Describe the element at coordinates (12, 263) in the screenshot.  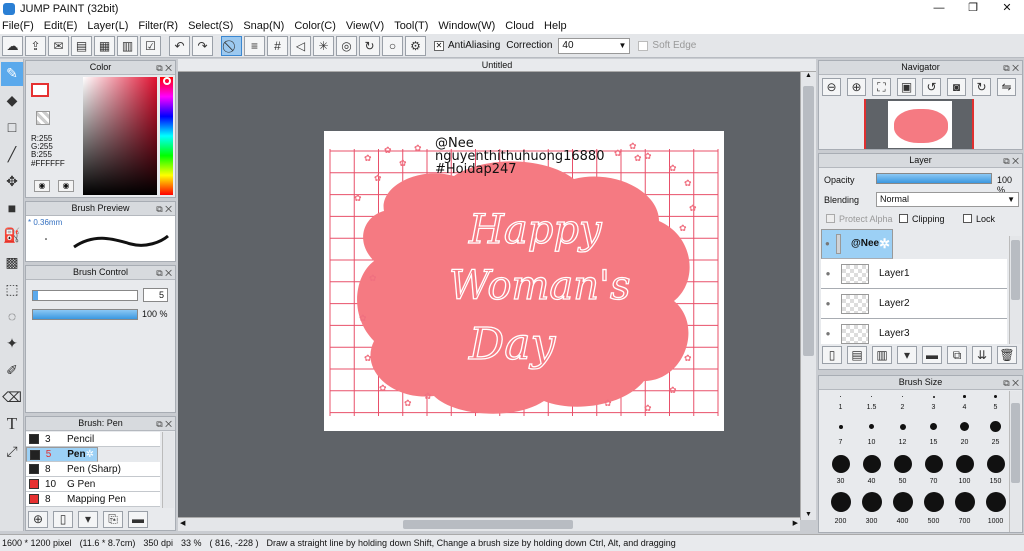
I see `gradient-tool-icon: ▩` at that location.